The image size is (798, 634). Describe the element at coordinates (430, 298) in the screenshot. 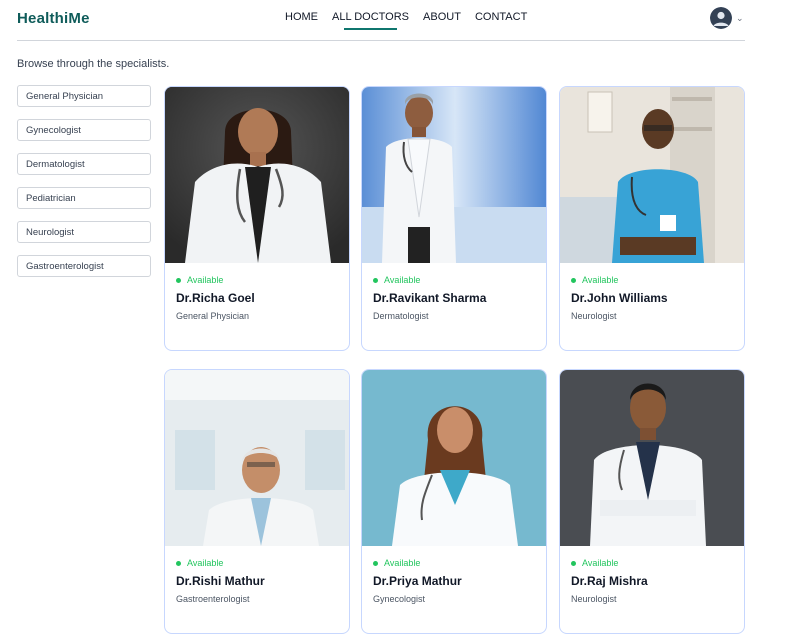

I see `doctor-name: Dr.Ravikant Sharma` at that location.